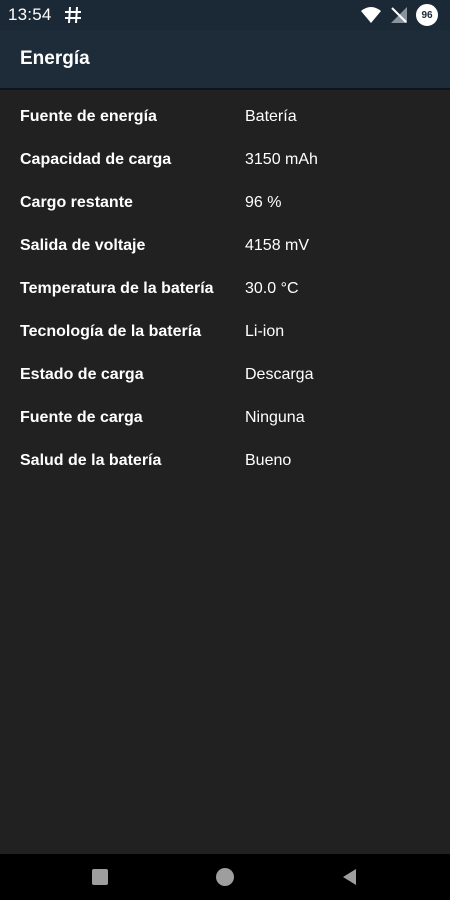 The width and height of the screenshot is (450, 900). I want to click on info-row-health: Salud de la batería Bueno, so click(225, 460).